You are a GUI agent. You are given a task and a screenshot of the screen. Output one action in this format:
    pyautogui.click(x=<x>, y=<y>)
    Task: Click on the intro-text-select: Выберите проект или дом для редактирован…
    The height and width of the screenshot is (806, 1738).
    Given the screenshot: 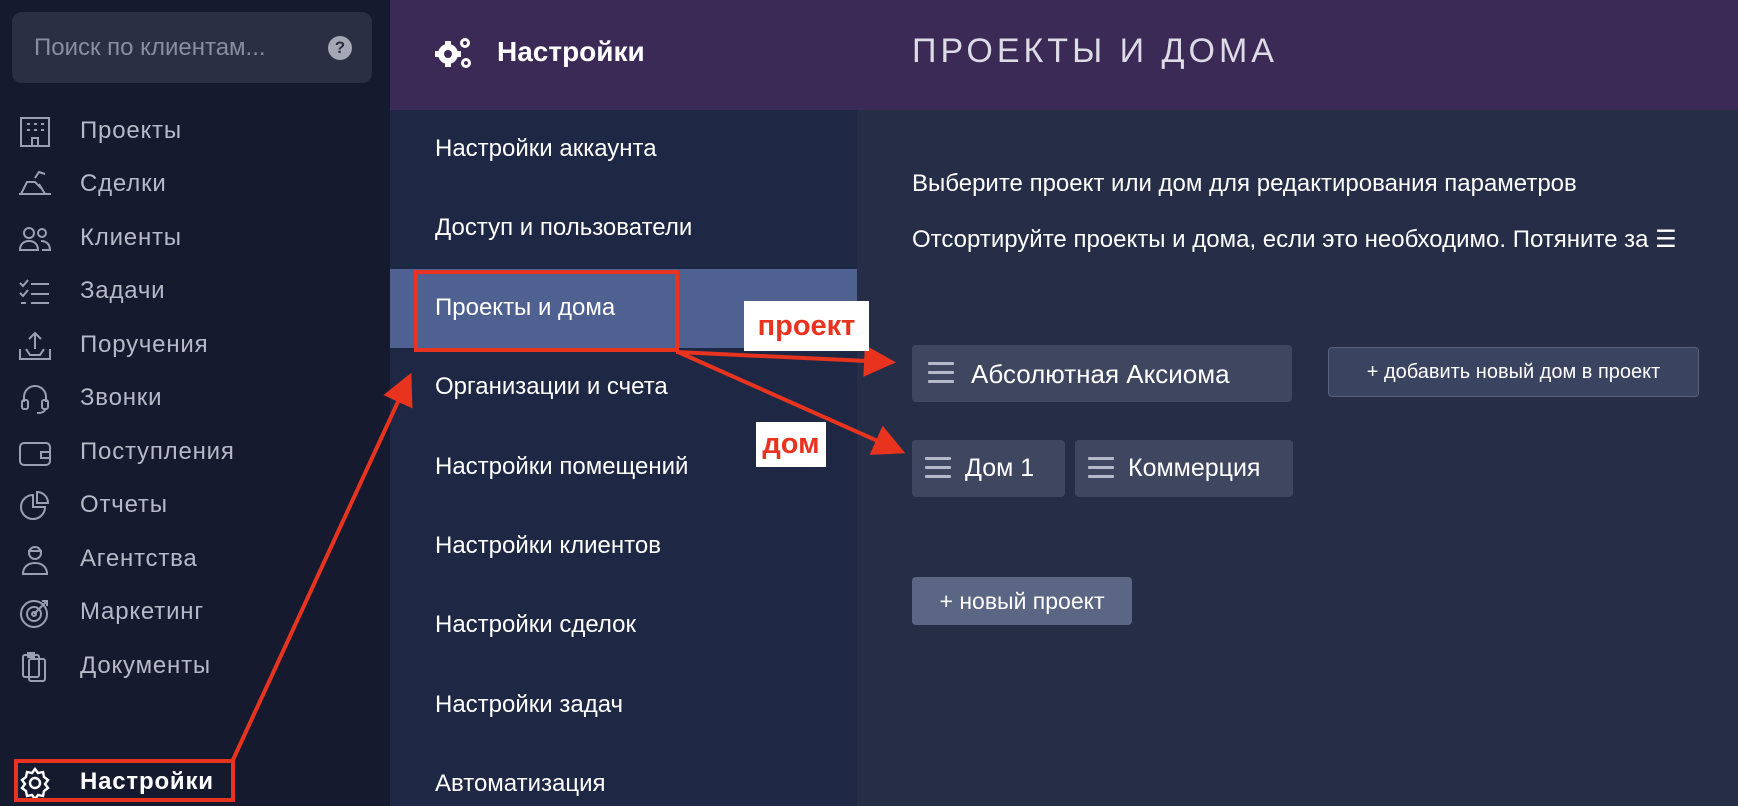 What is the action you would take?
    pyautogui.click(x=1244, y=183)
    